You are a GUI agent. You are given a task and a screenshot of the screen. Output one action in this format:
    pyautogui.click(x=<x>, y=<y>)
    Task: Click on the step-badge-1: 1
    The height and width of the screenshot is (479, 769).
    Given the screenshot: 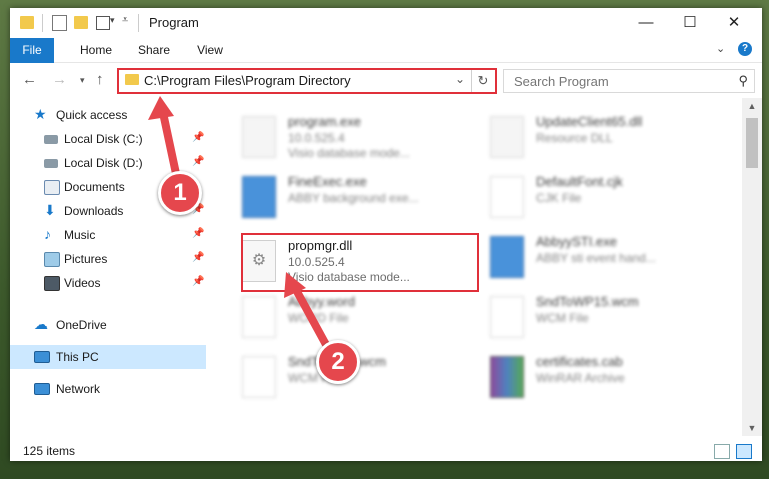 What is the action you would take?
    pyautogui.click(x=180, y=193)
    